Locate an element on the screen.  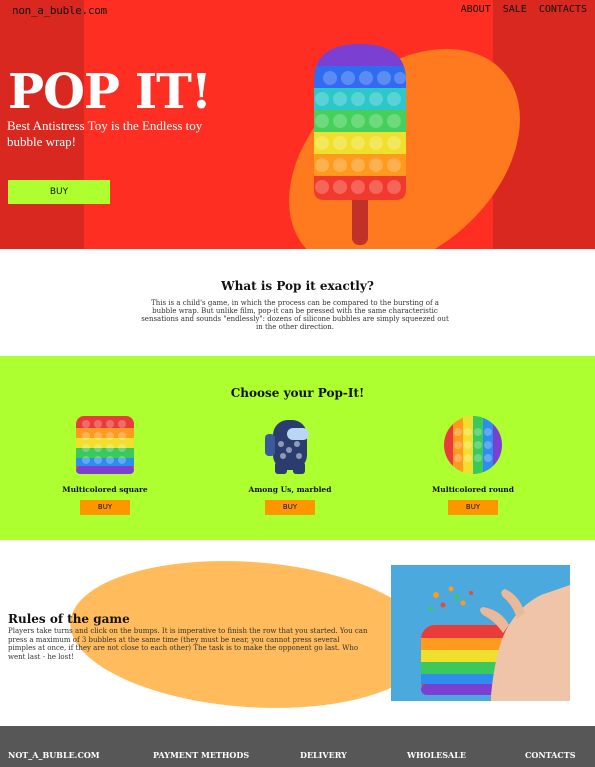
amongus-popit-icon is located at coordinates (287, 447).